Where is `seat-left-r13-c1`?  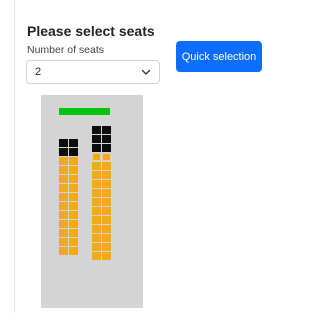
seat-left-r13-c1 is located at coordinates (63, 251).